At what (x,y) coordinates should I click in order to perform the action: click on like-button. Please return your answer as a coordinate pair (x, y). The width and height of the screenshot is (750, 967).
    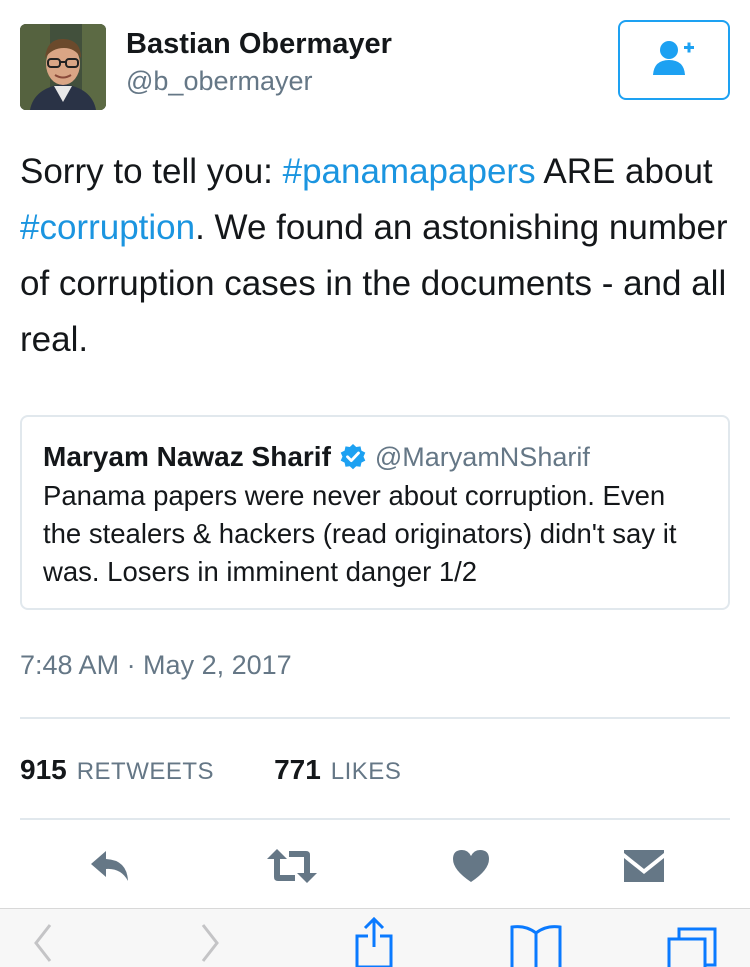
    Looking at the image, I should click on (471, 868).